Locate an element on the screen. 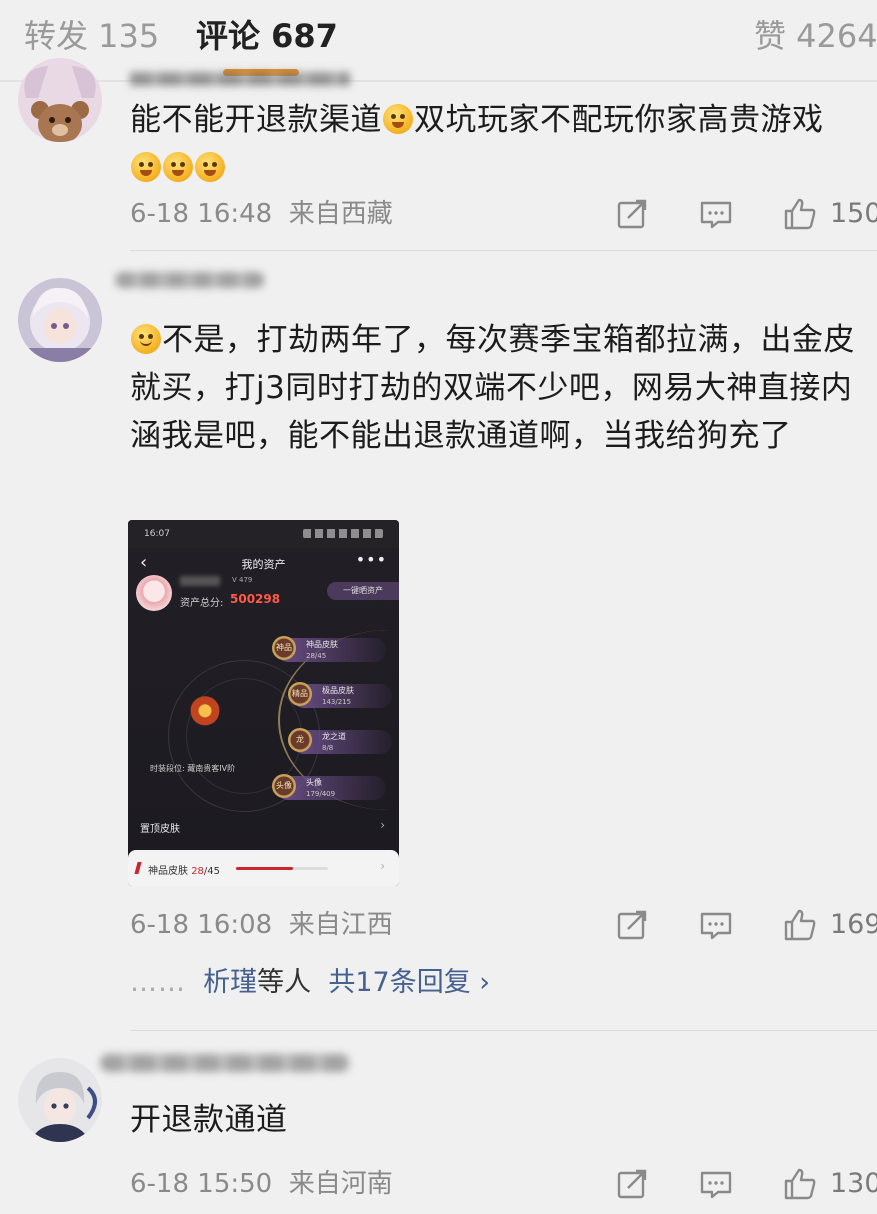 Image resolution: width=877 pixels, height=1214 pixels. asset-node: 神品 神品皮肤 28/45 is located at coordinates (329, 649).